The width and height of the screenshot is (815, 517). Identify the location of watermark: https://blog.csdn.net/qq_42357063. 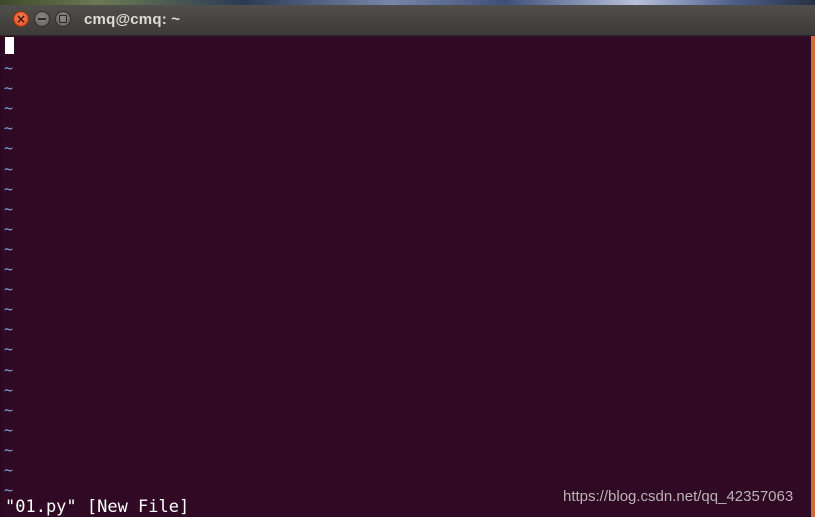
(678, 496).